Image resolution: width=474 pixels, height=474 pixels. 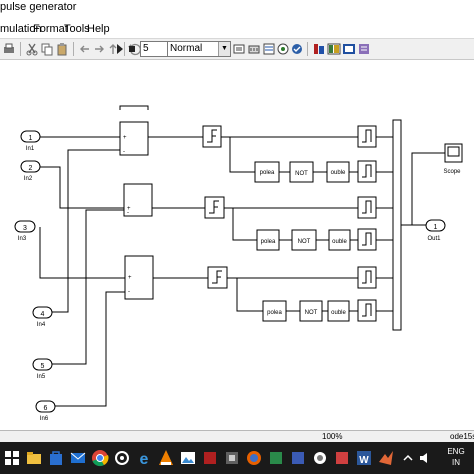 What do you see at coordinates (120, 49) in the screenshot?
I see `start-simulation-icon` at bounding box center [120, 49].